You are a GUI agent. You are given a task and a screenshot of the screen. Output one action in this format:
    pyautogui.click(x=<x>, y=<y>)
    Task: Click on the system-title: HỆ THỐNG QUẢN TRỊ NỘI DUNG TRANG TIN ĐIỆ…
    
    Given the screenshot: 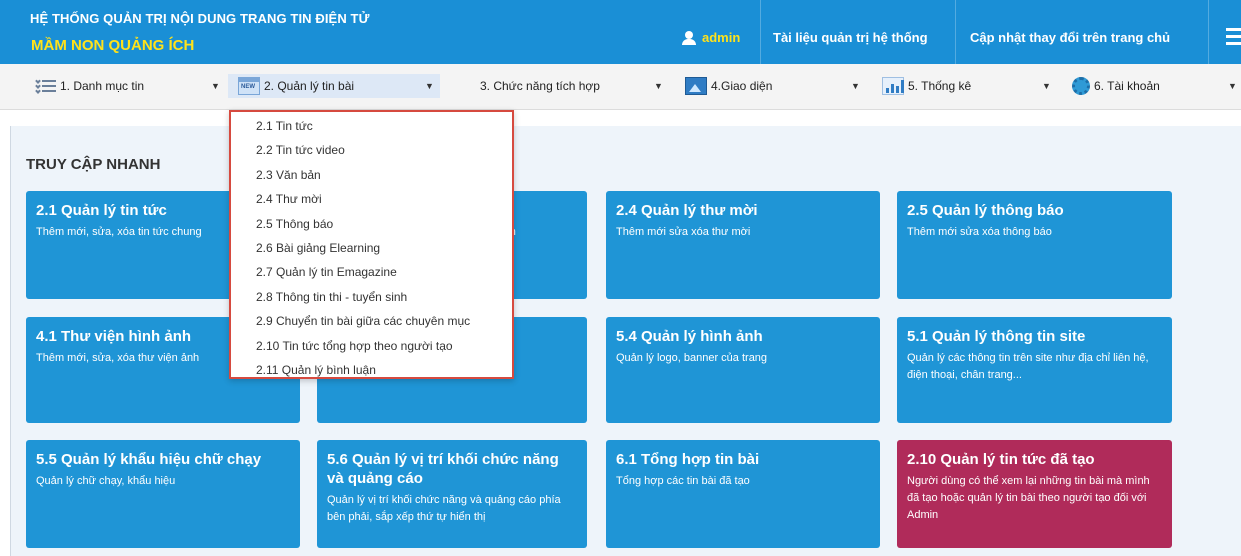 What is the action you would take?
    pyautogui.click(x=200, y=18)
    